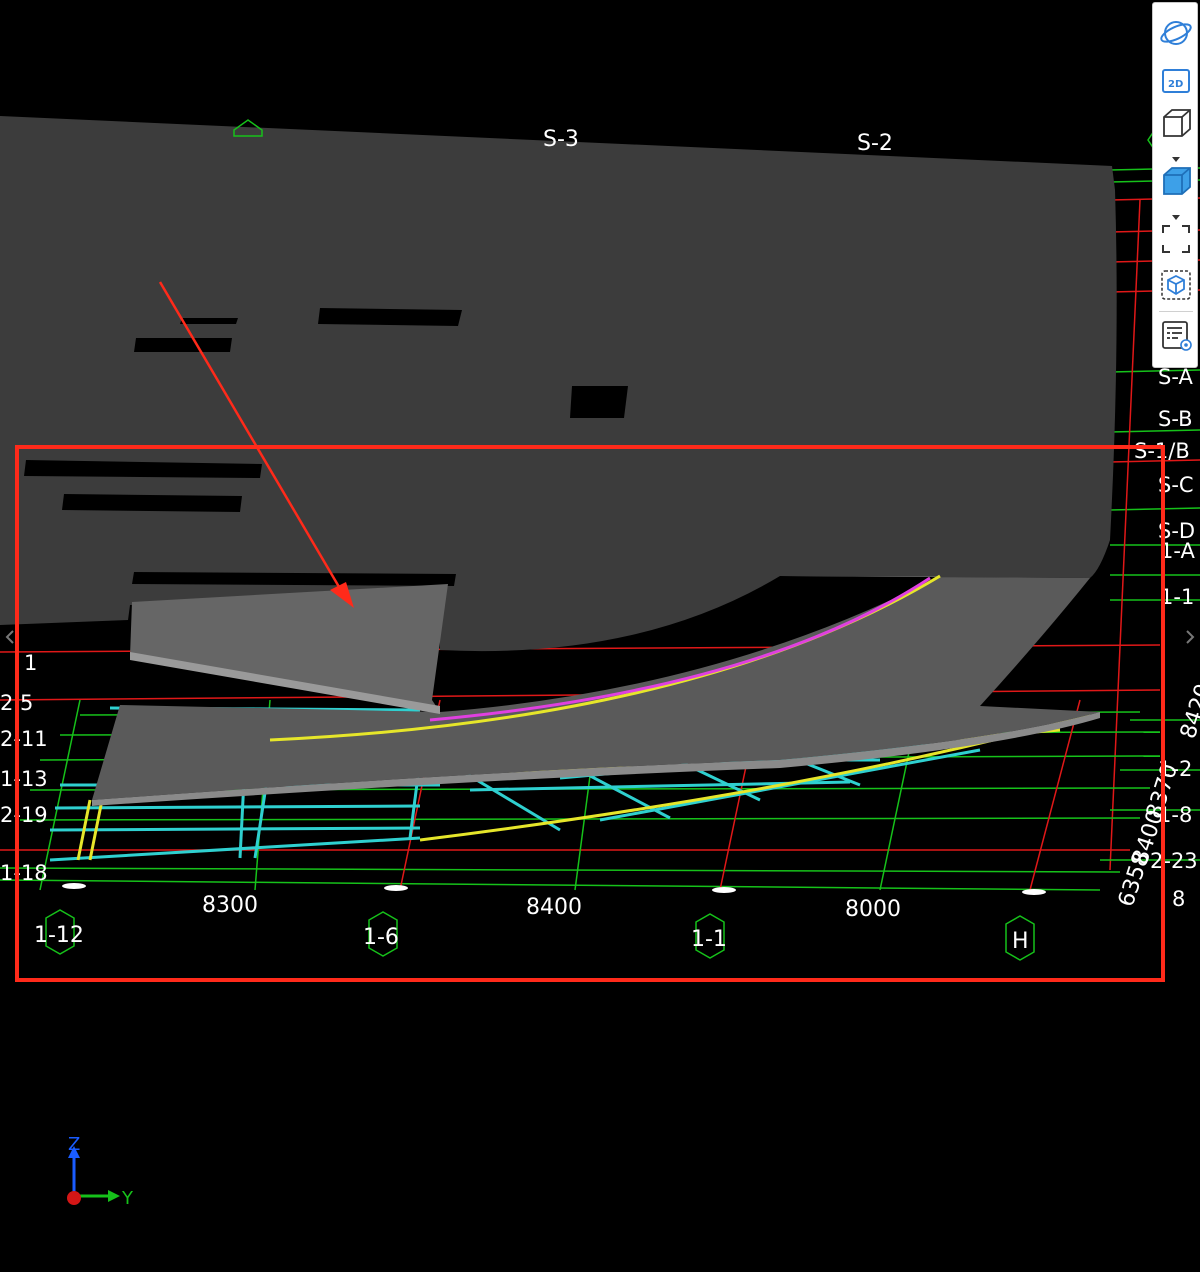 This screenshot has height=1272, width=1200. Describe the element at coordinates (873, 909) in the screenshot. I see `dim-8000: 8000` at that location.